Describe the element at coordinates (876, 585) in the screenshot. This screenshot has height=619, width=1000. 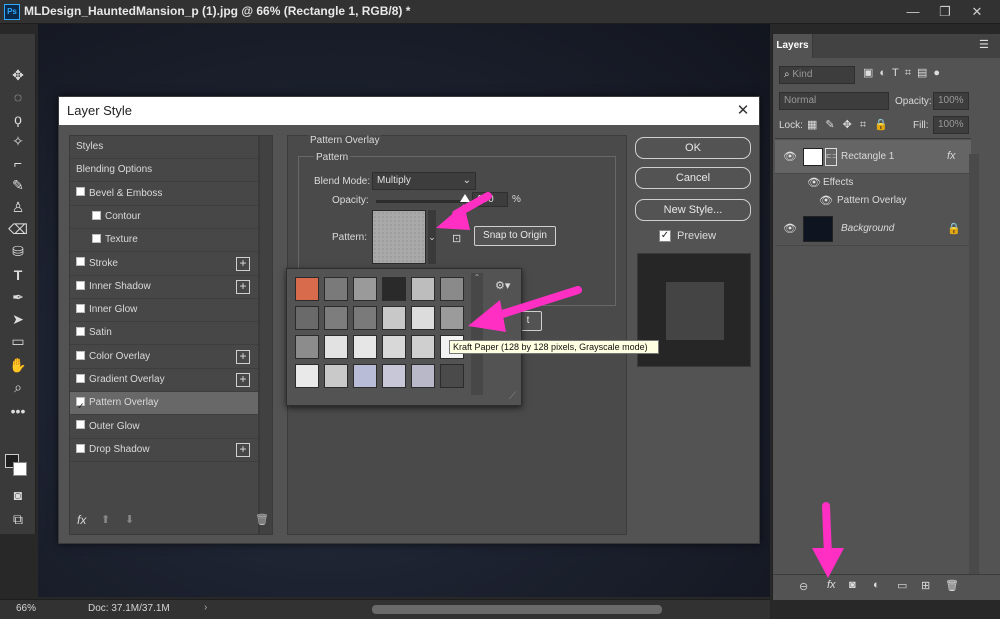
I see `adjustment-layer-icon: ◐` at that location.